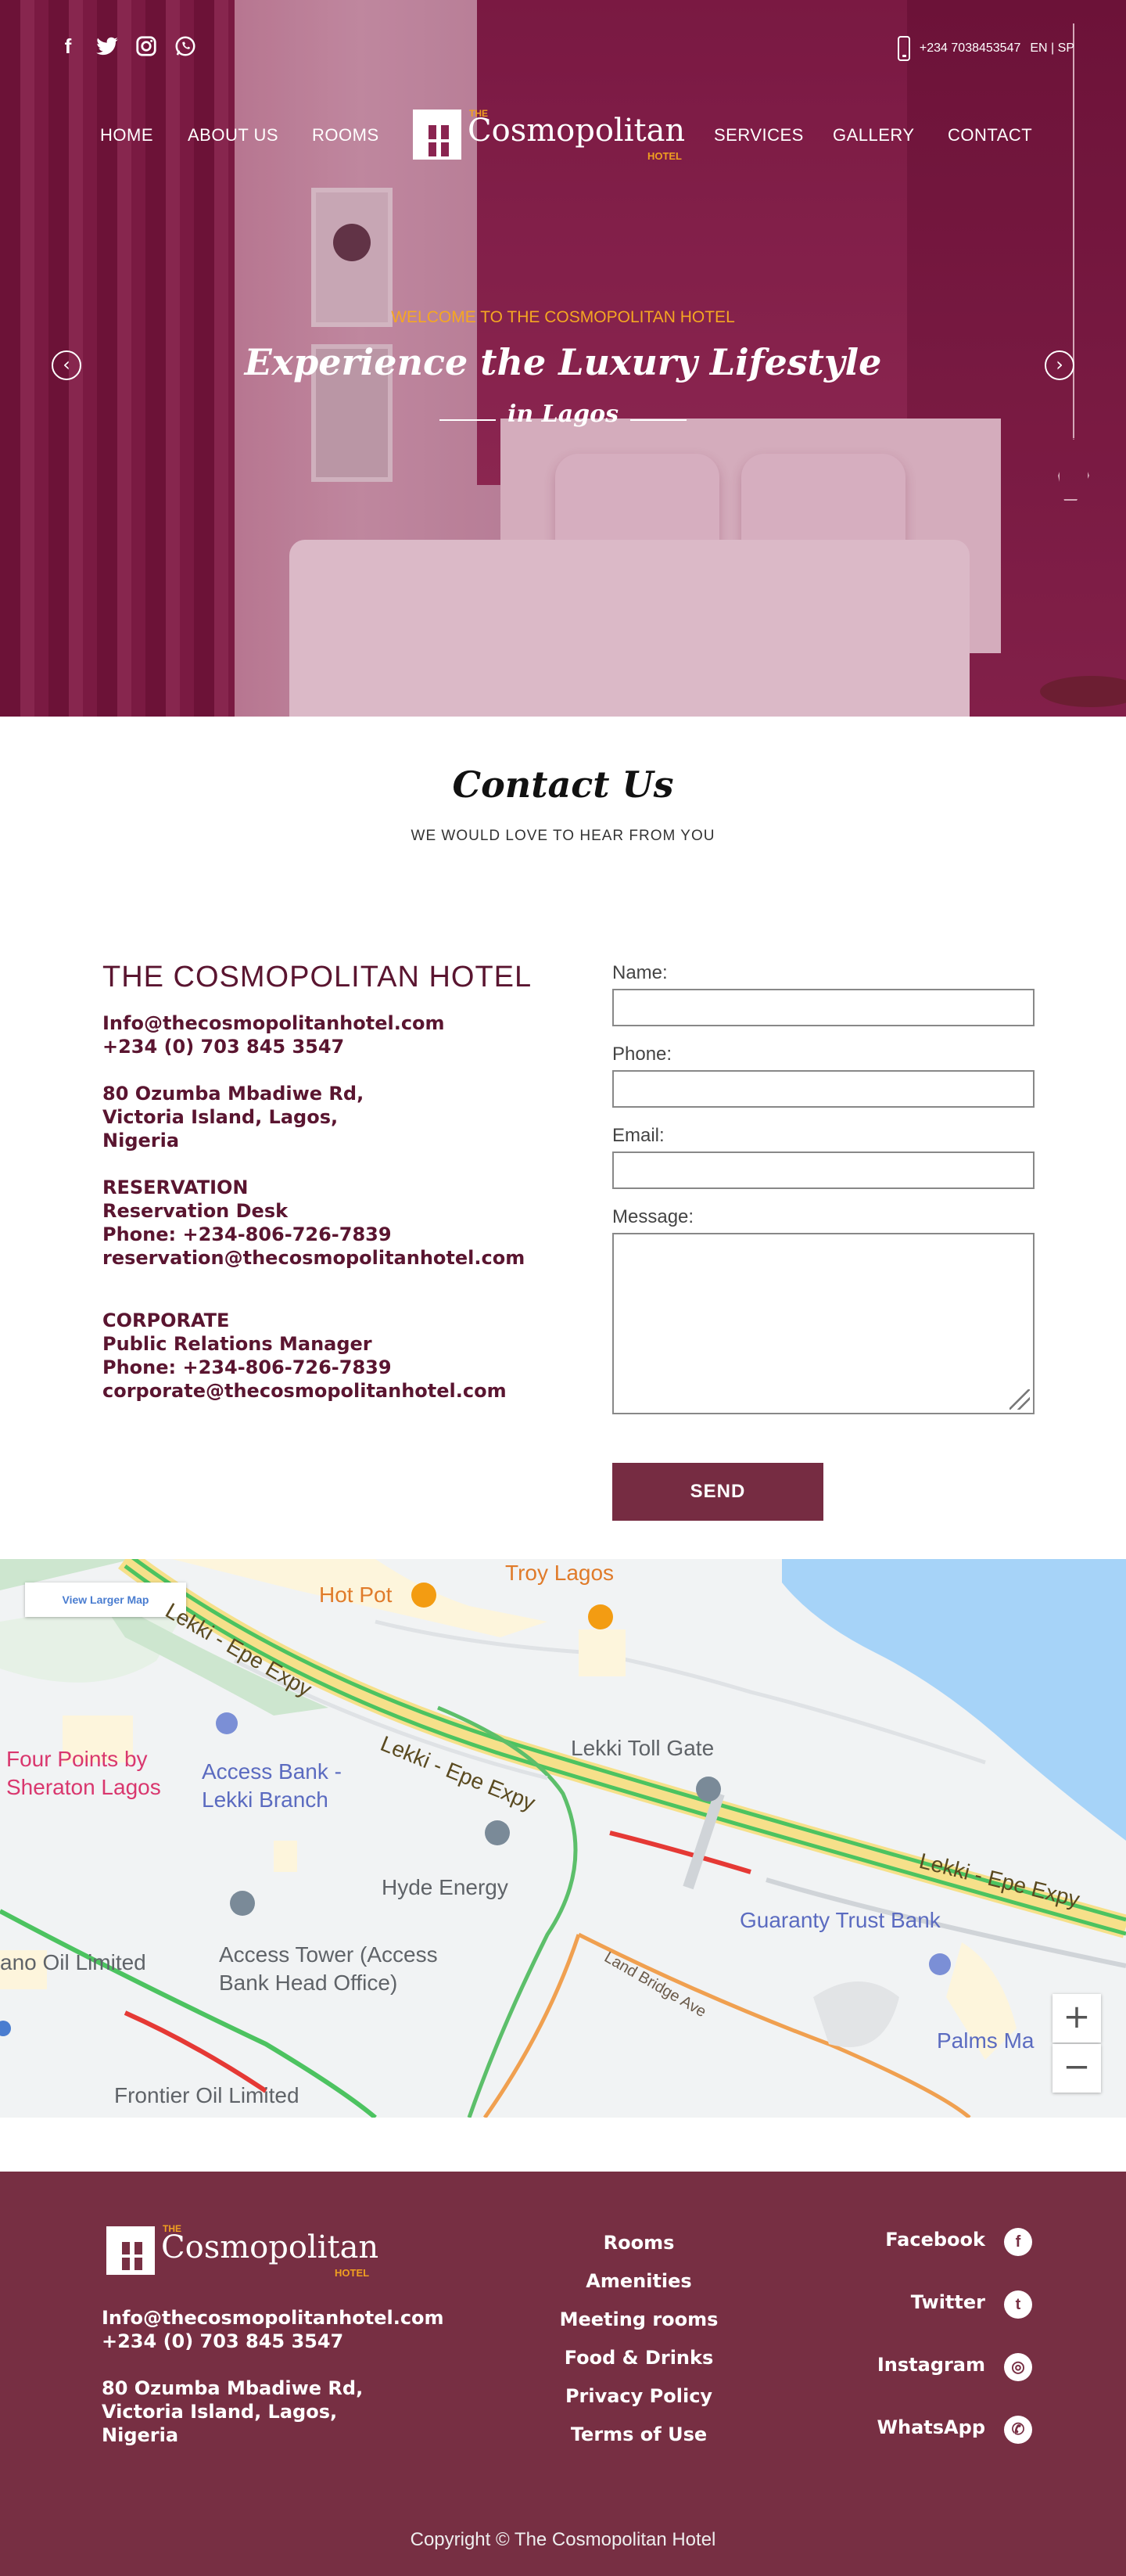 The width and height of the screenshot is (1126, 2576). Describe the element at coordinates (166, 1320) in the screenshot. I see `corporate-heading: CORPORATE` at that location.